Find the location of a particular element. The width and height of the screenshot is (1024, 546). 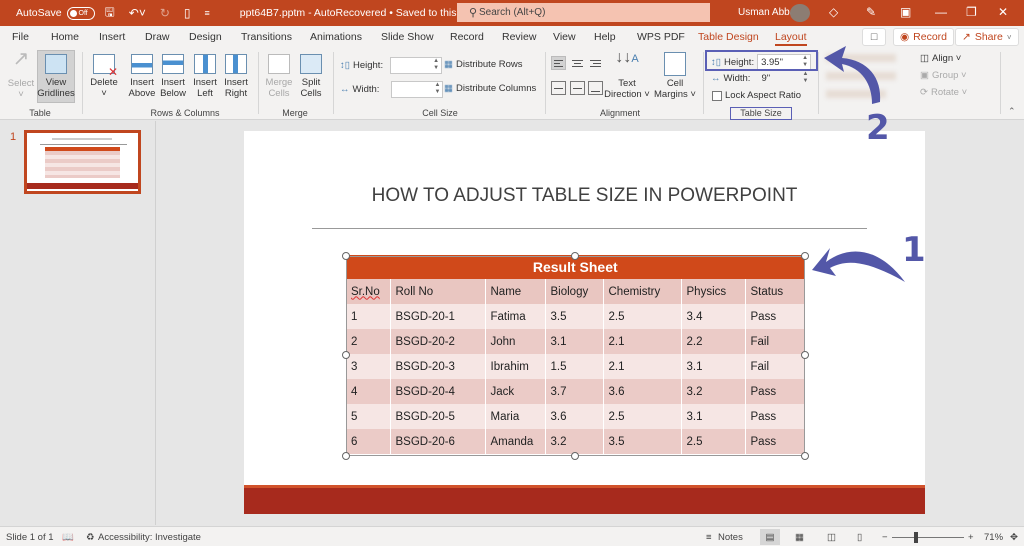

bring-forward-blurred is located at coordinates (861, 58).